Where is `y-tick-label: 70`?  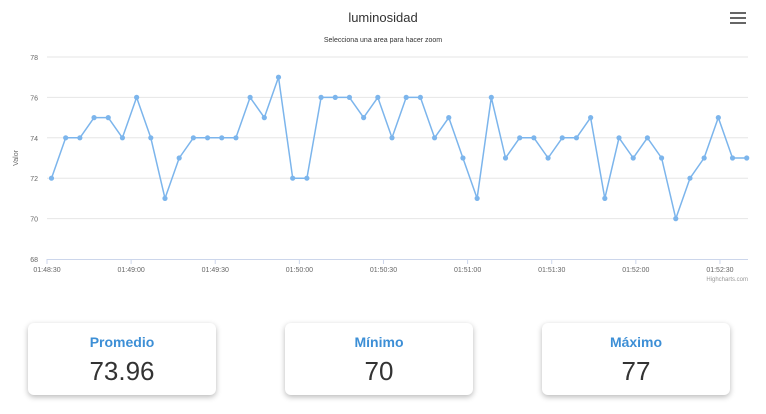 y-tick-label: 70 is located at coordinates (34, 220).